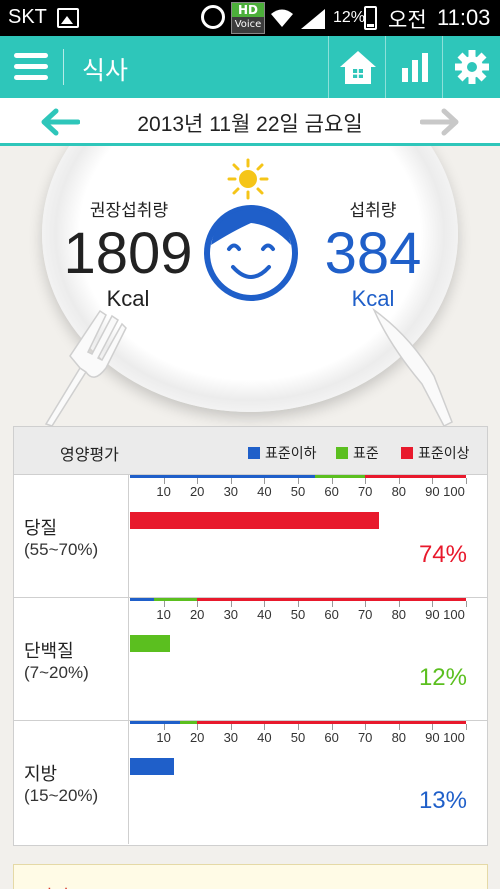 The width and height of the screenshot is (500, 889). Describe the element at coordinates (349, 17) in the screenshot. I see `battery-percent: 12%` at that location.